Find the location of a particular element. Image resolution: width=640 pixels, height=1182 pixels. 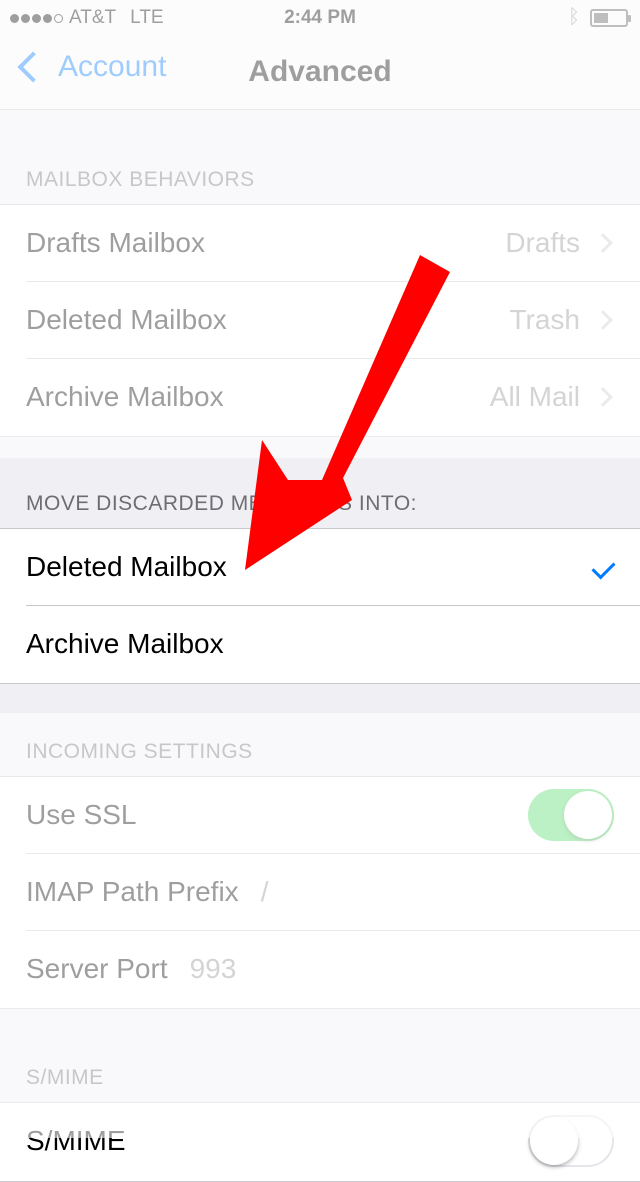

status-right: ᛒ is located at coordinates (599, 17).